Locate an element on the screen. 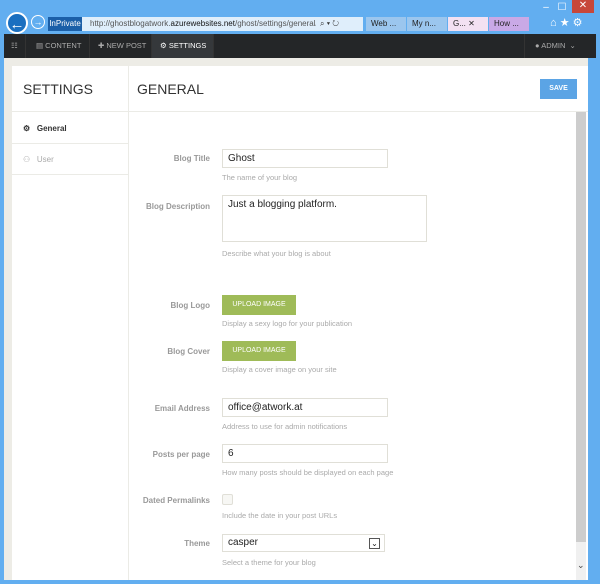 Image resolution: width=600 pixels, height=584 pixels. nav-settings-label: SETTINGS is located at coordinates (187, 45).